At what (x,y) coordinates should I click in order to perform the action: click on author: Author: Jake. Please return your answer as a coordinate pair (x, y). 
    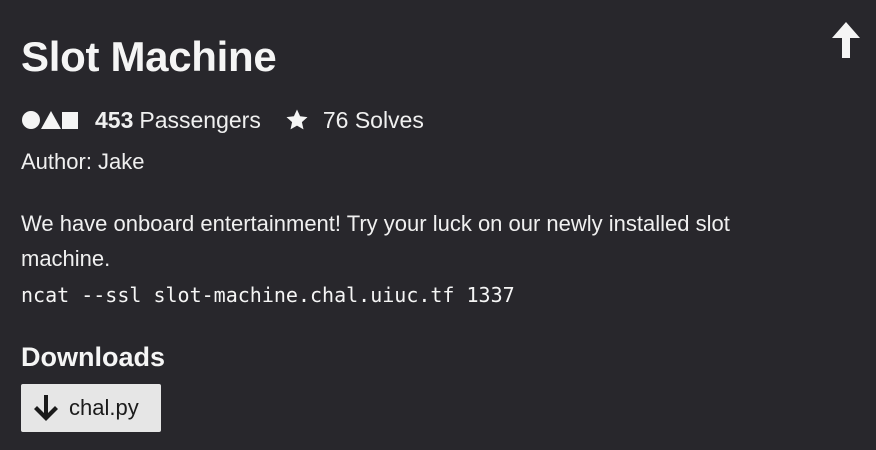
    Looking at the image, I should click on (83, 161).